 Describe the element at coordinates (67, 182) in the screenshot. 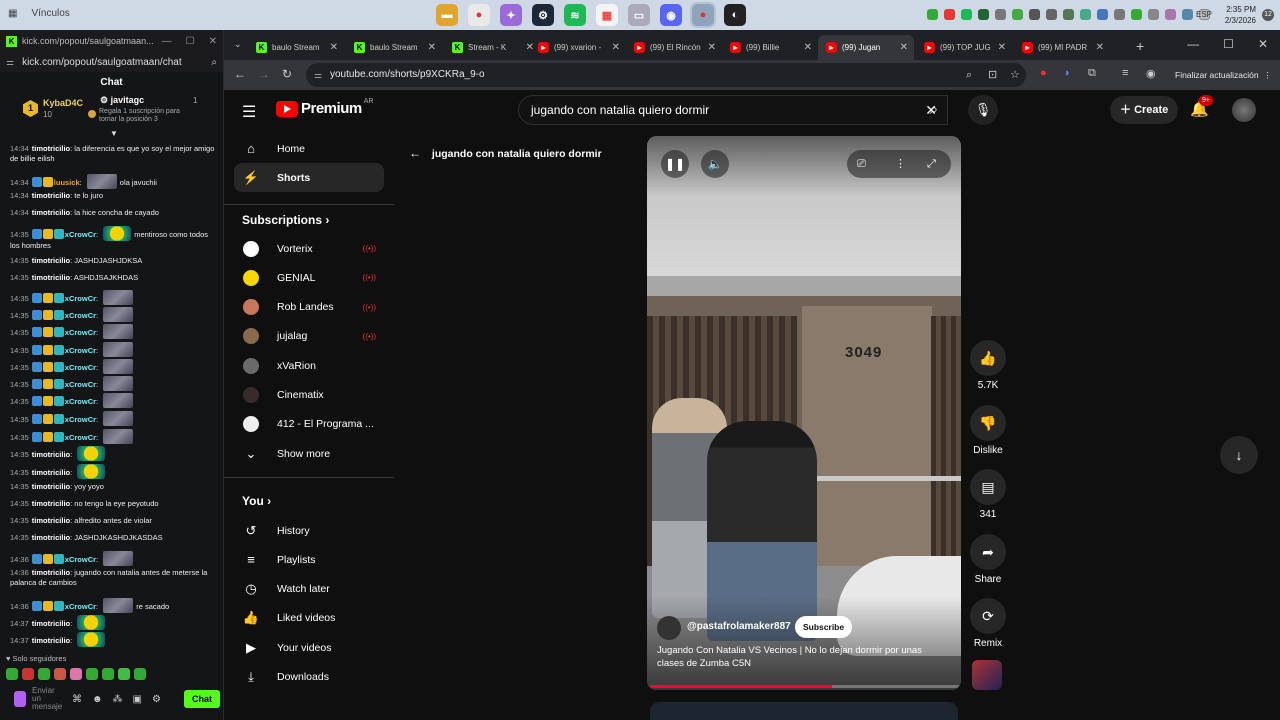

I see `chat-username: luusick` at that location.